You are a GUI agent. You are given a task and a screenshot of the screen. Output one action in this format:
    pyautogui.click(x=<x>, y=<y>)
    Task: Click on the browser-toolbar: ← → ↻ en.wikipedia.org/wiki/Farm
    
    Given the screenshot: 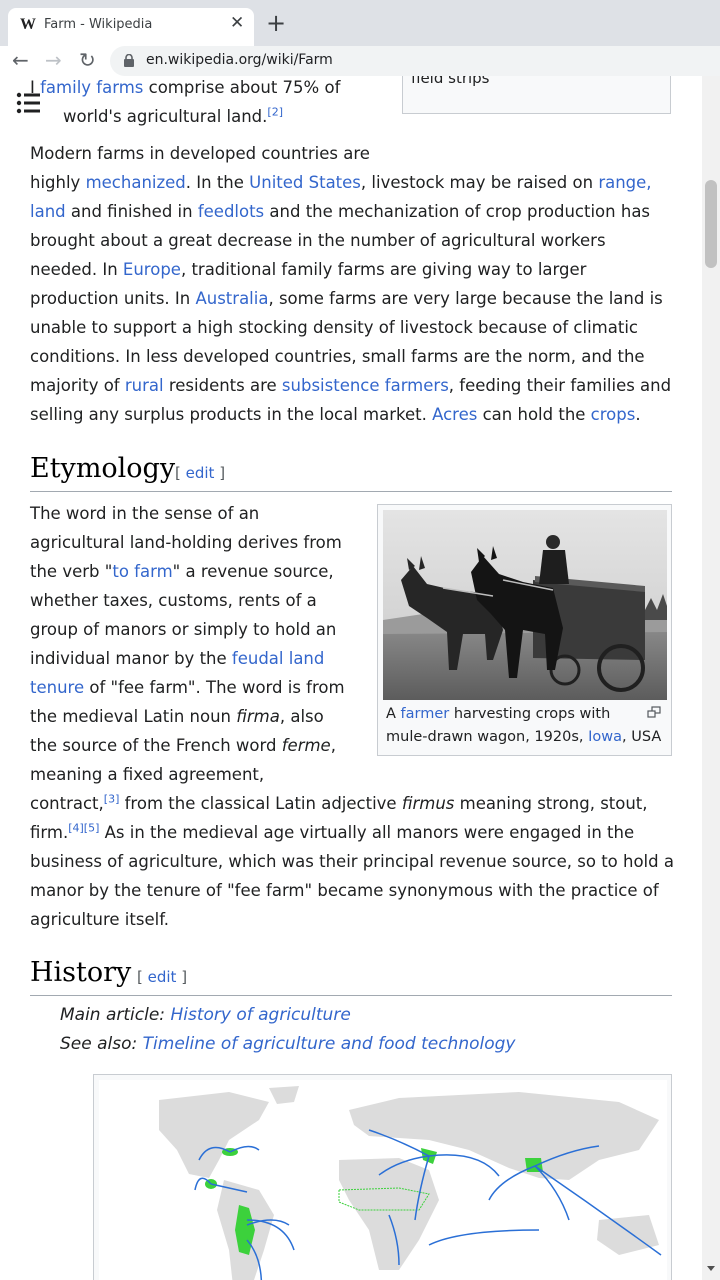 What is the action you would take?
    pyautogui.click(x=360, y=61)
    